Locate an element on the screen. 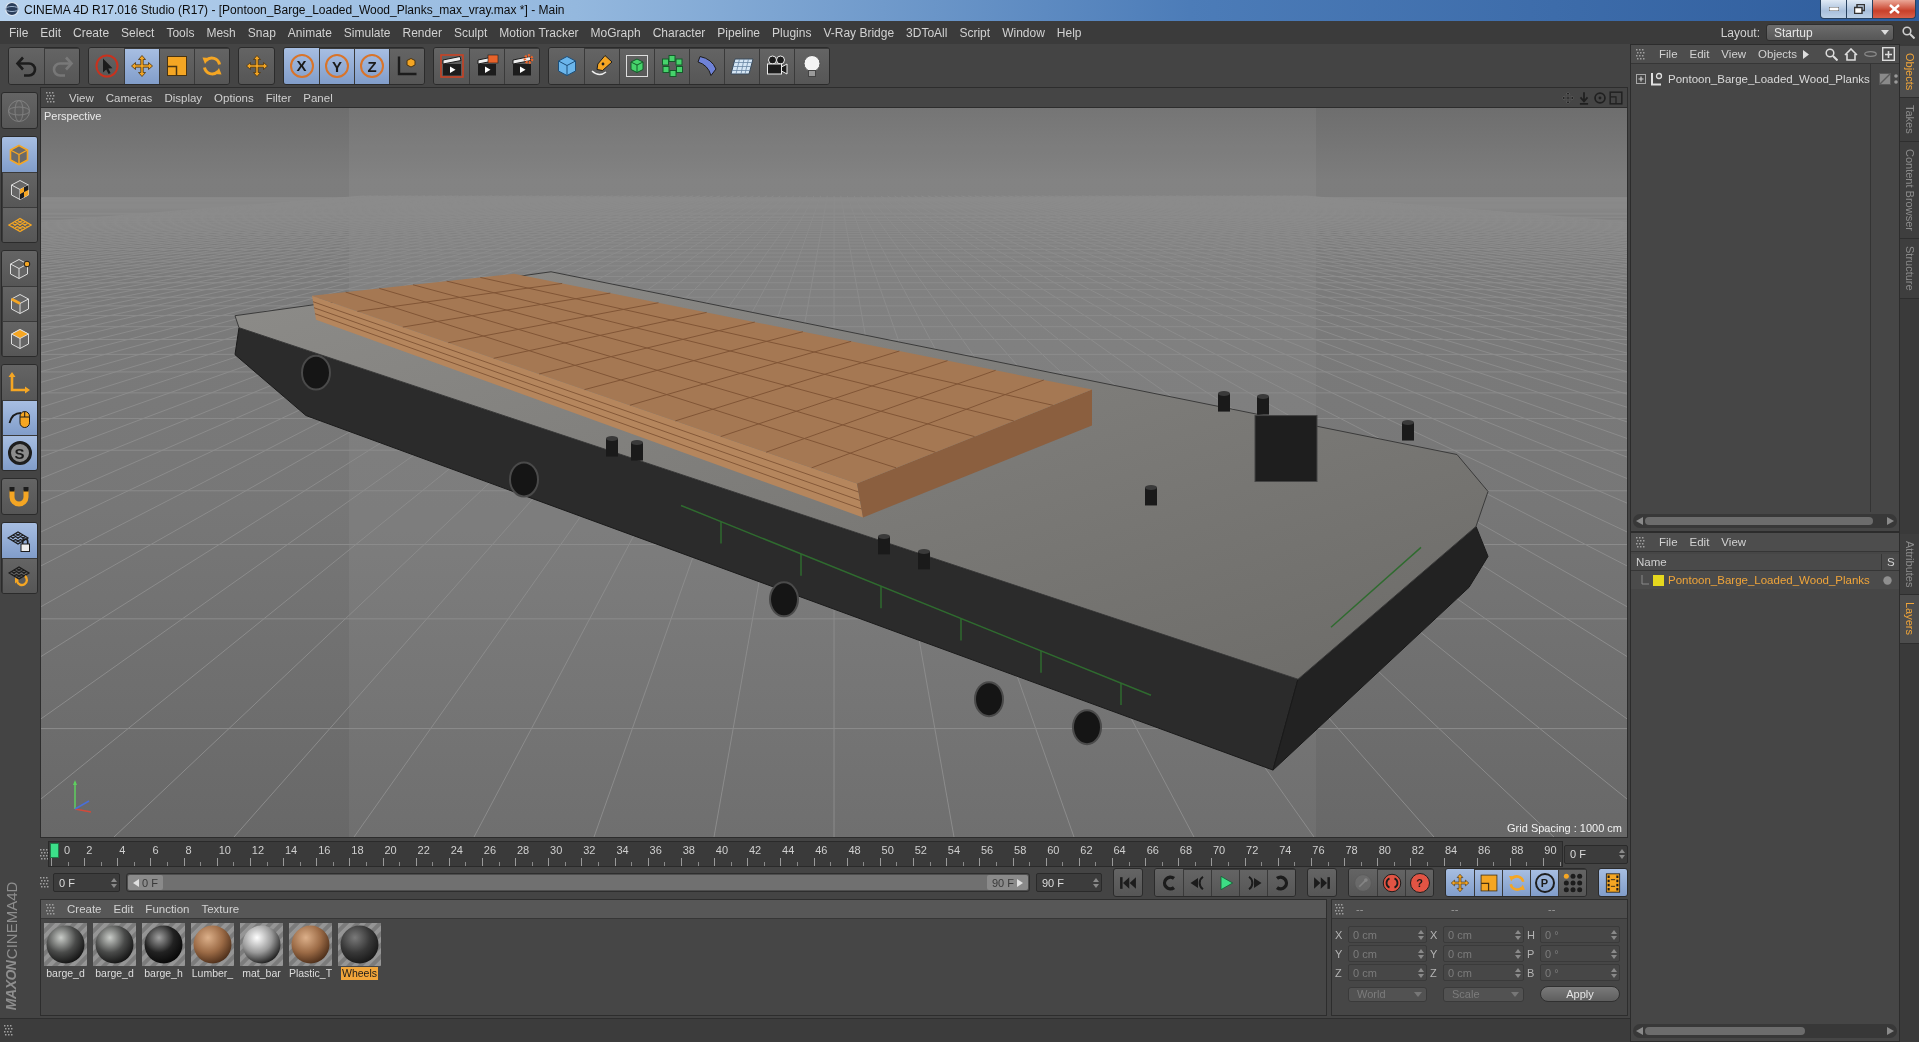  menu-item: Plugins is located at coordinates (792, 32).